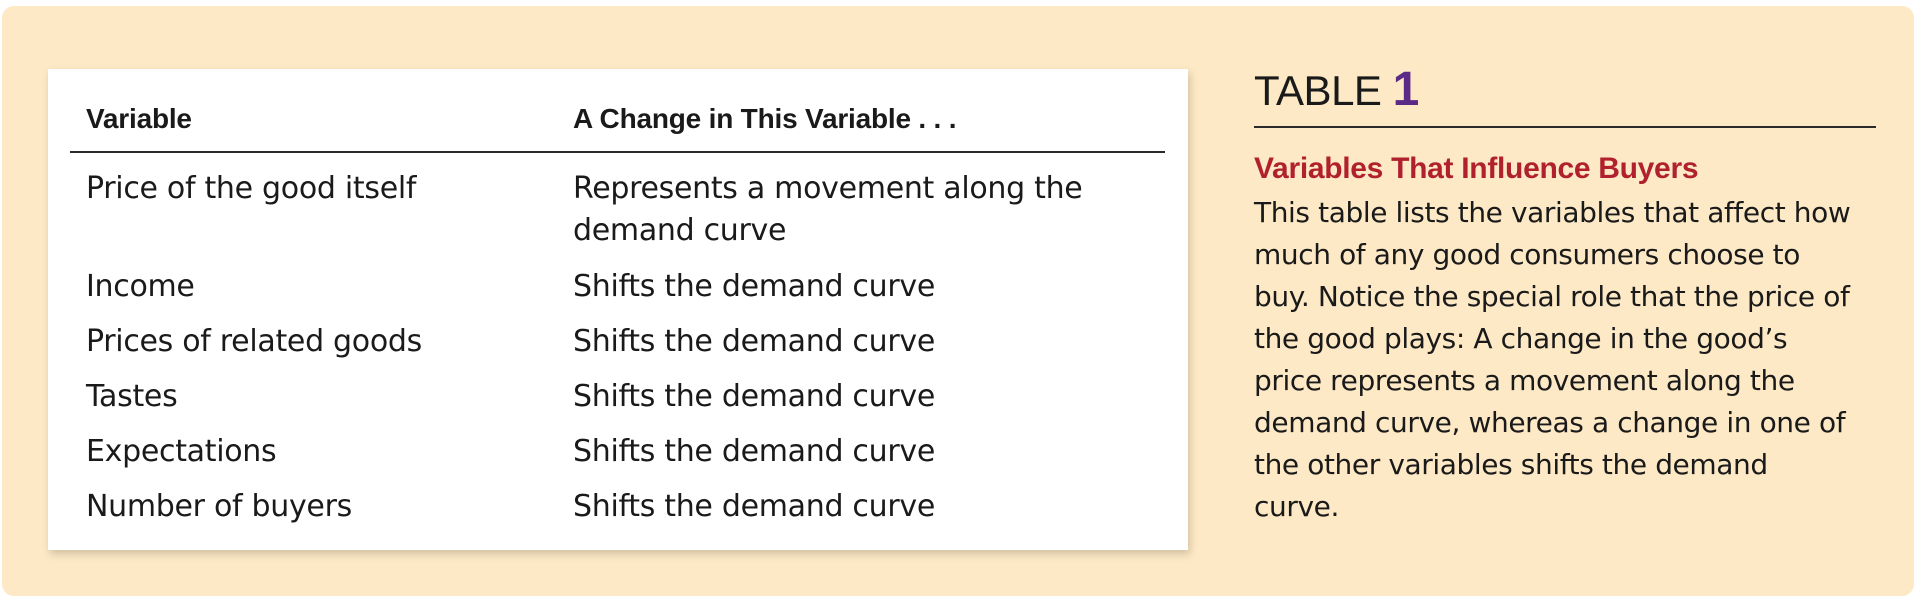 Image resolution: width=1918 pixels, height=598 pixels. Describe the element at coordinates (1406, 89) in the screenshot. I see `table-number: 1` at that location.